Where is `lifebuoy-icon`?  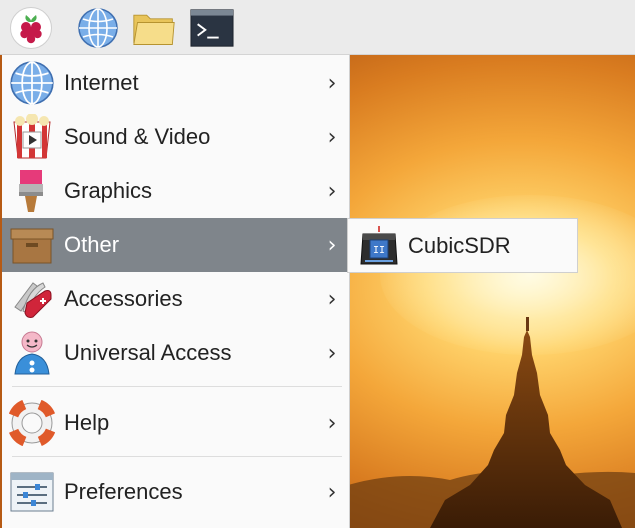
lifebuoy-icon is located at coordinates (32, 423).